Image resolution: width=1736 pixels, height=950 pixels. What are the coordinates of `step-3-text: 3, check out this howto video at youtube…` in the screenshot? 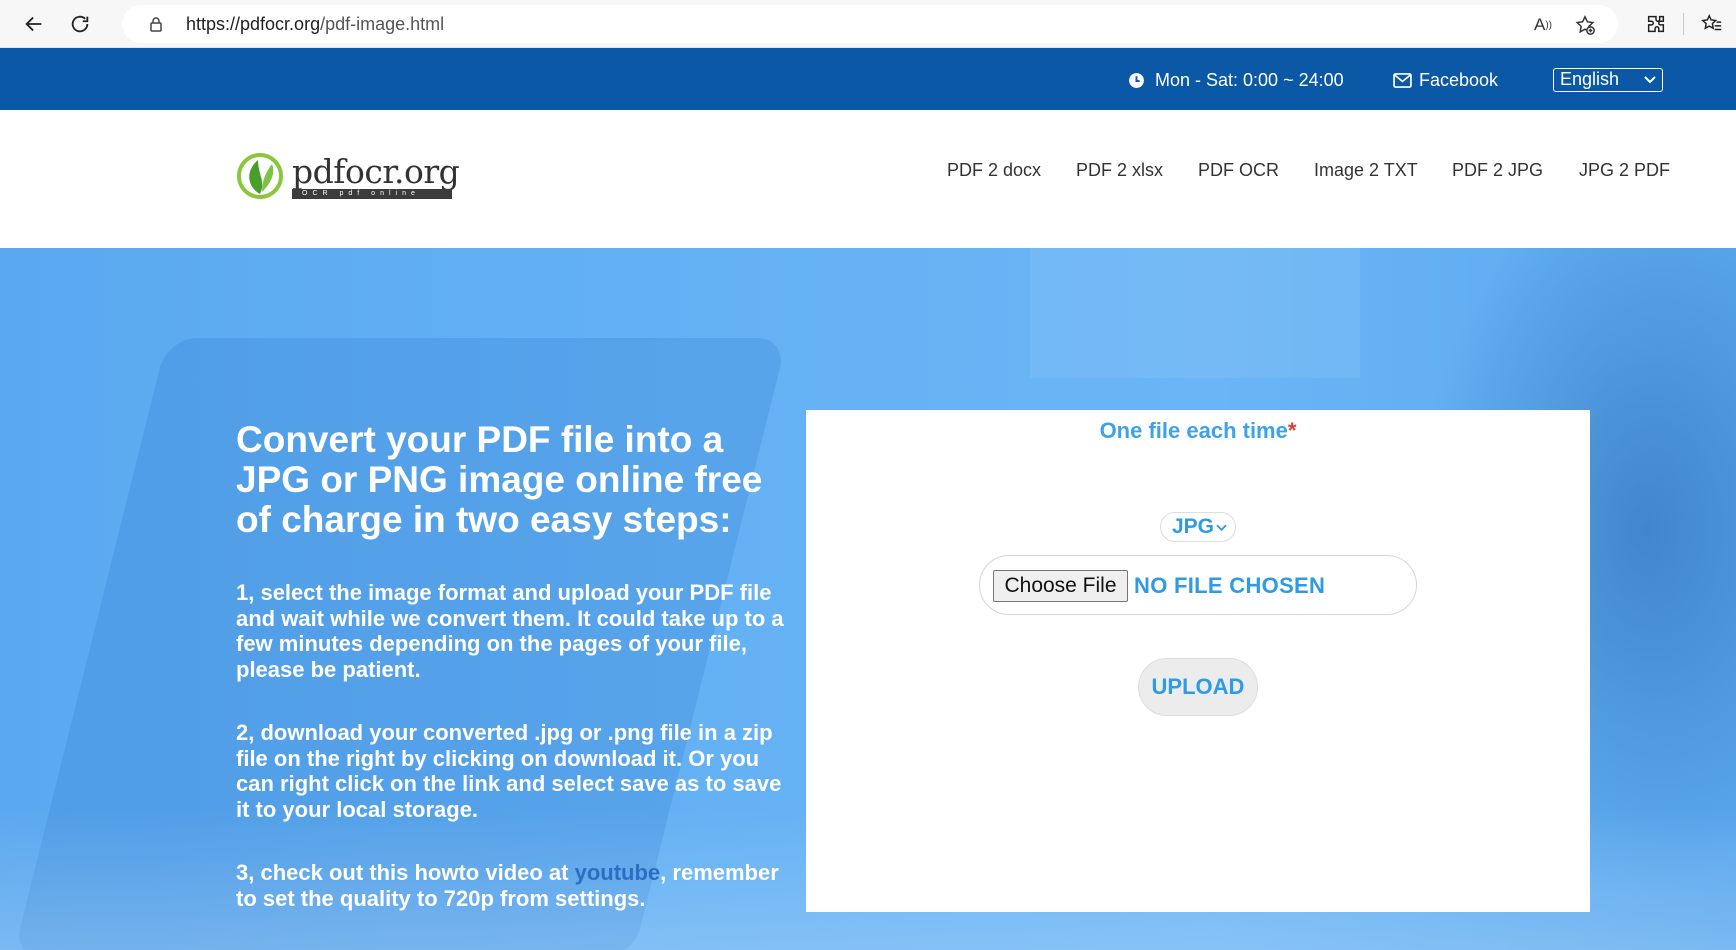 It's located at (507, 885).